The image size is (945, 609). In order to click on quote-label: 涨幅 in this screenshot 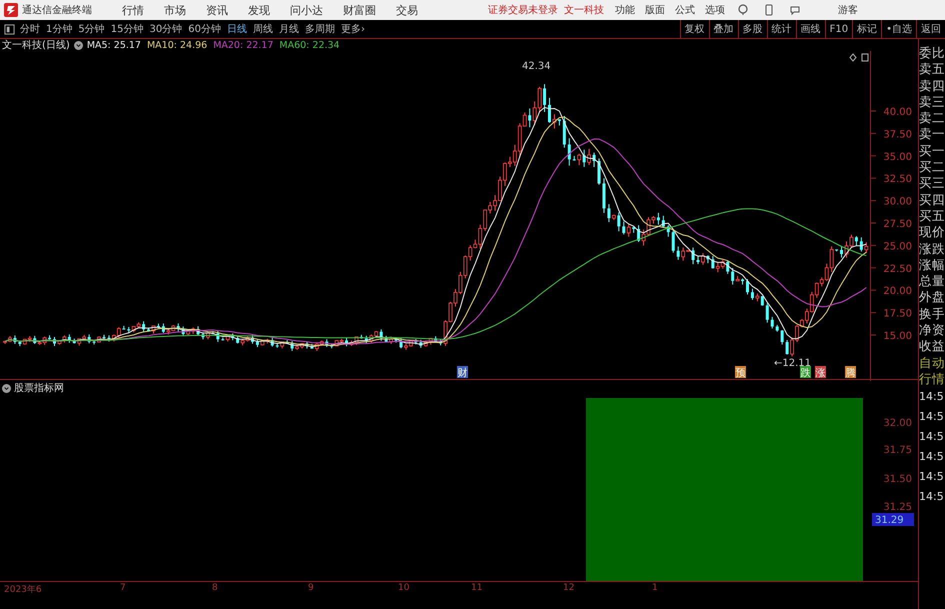, I will do `click(932, 265)`.